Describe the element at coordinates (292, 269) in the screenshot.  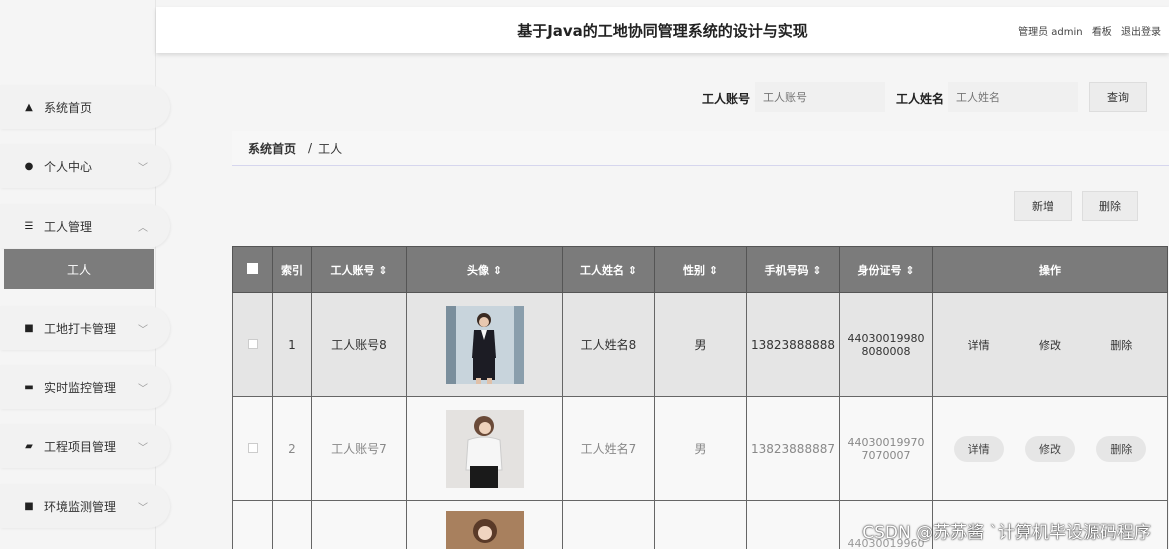
I see `col-header-index: 索引` at that location.